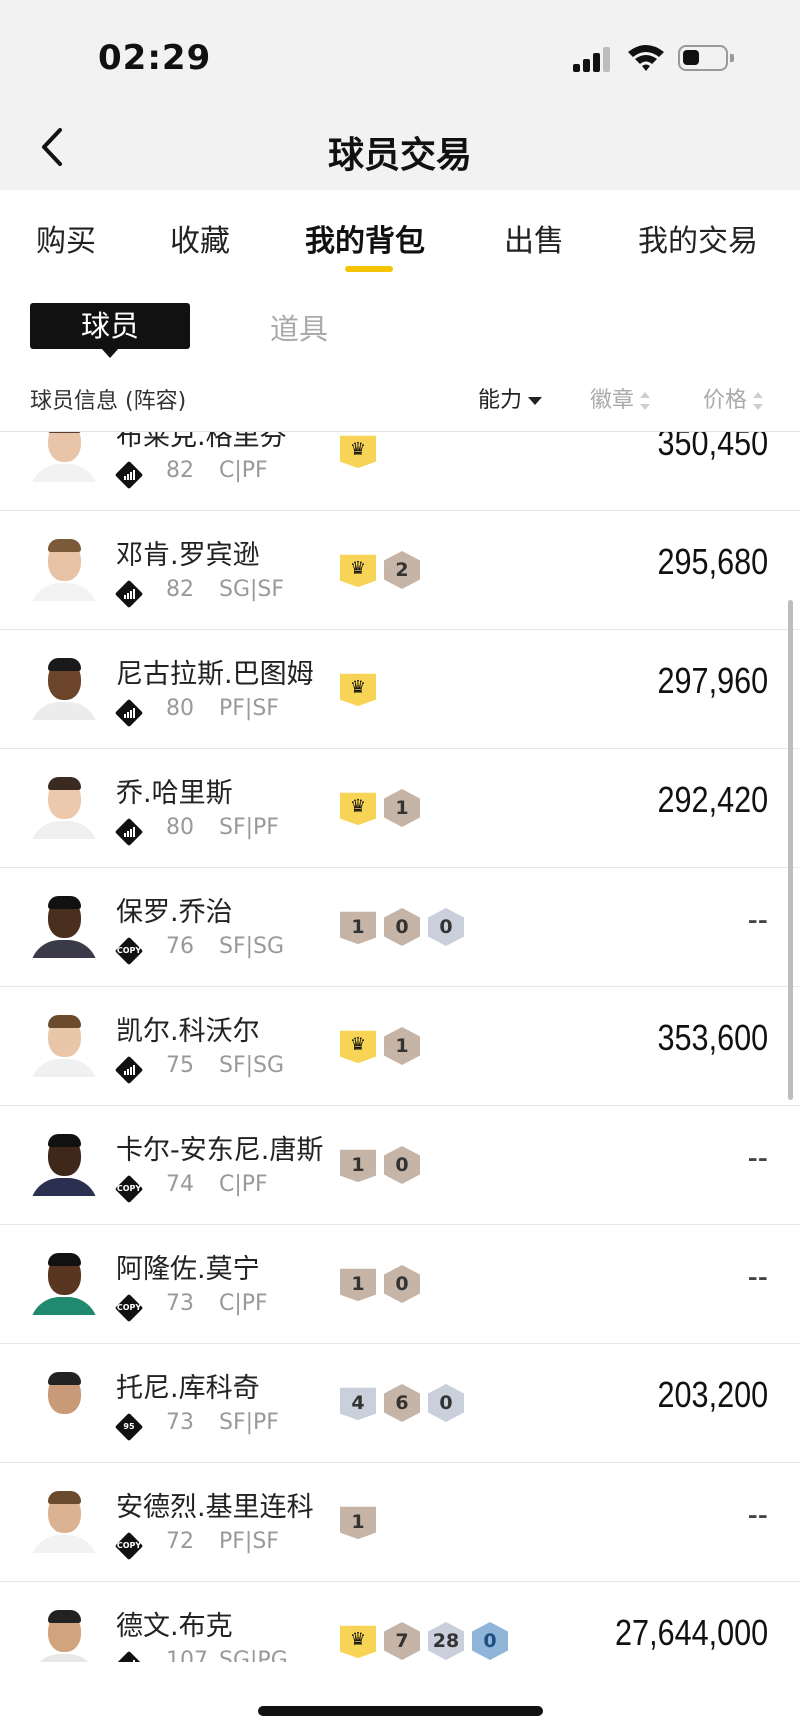 Image resolution: width=800 pixels, height=1734 pixels. Describe the element at coordinates (110, 330) in the screenshot. I see `subtab-players: 球员` at that location.